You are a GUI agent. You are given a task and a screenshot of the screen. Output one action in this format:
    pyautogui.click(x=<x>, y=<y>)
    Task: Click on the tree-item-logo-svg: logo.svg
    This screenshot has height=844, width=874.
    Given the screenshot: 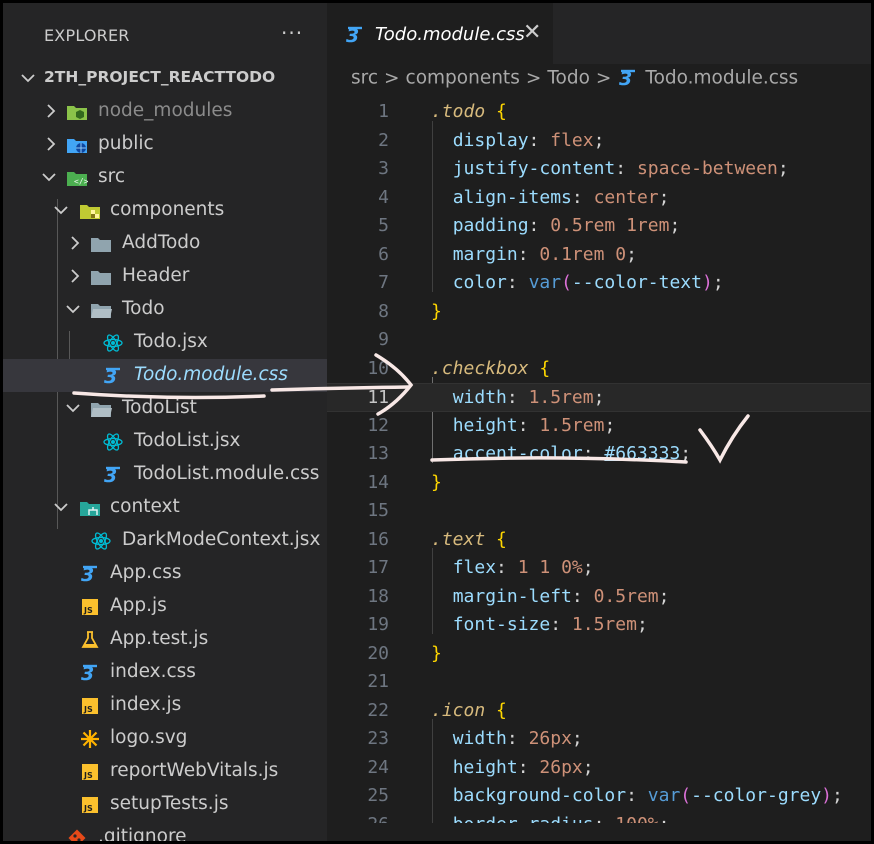 What is the action you would take?
    pyautogui.click(x=165, y=738)
    